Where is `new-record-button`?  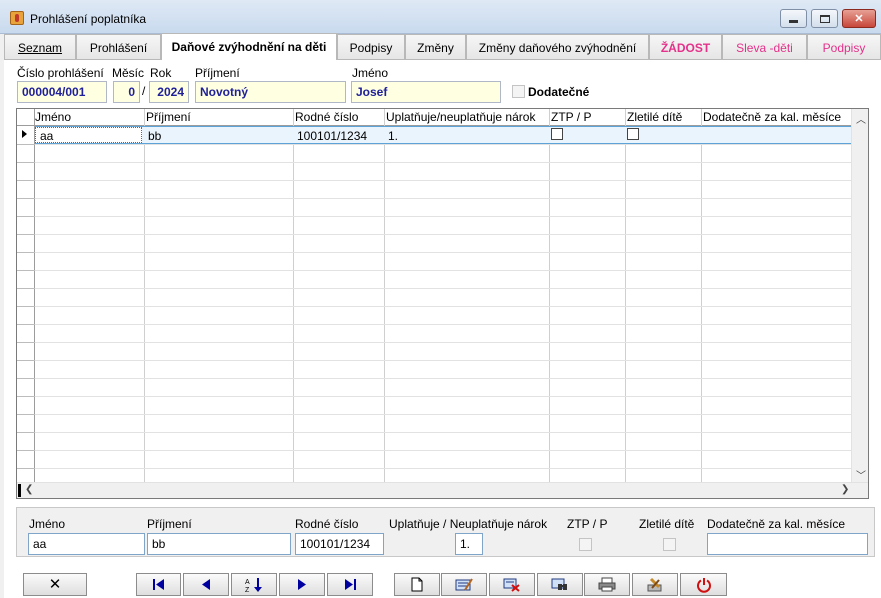 new-record-button is located at coordinates (417, 584).